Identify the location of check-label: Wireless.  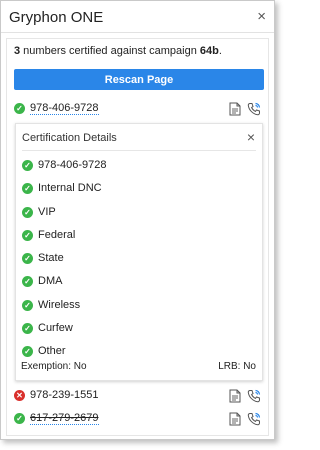
(59, 304).